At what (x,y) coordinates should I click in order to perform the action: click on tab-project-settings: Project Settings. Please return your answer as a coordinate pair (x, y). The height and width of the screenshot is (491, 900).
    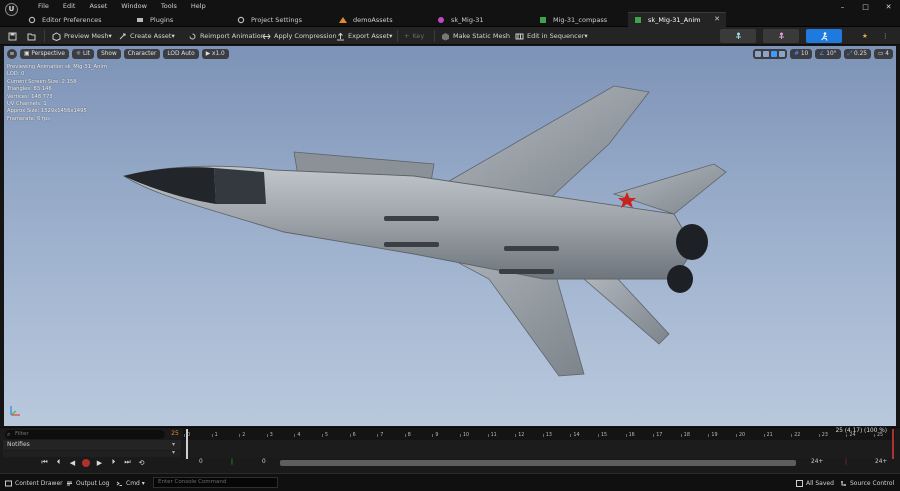
    Looking at the image, I should click on (281, 19).